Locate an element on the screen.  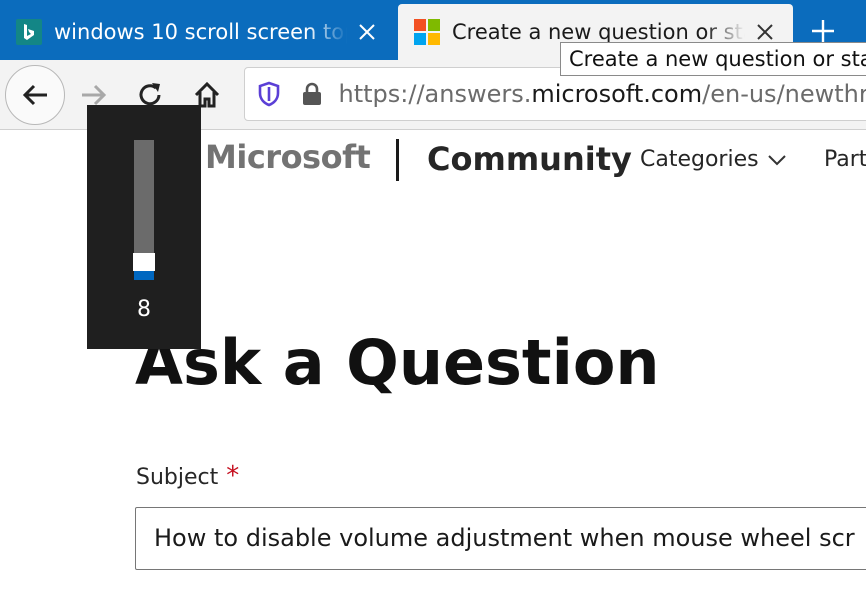
tab-title: windows 10 scroll screen top o is located at coordinates (200, 32).